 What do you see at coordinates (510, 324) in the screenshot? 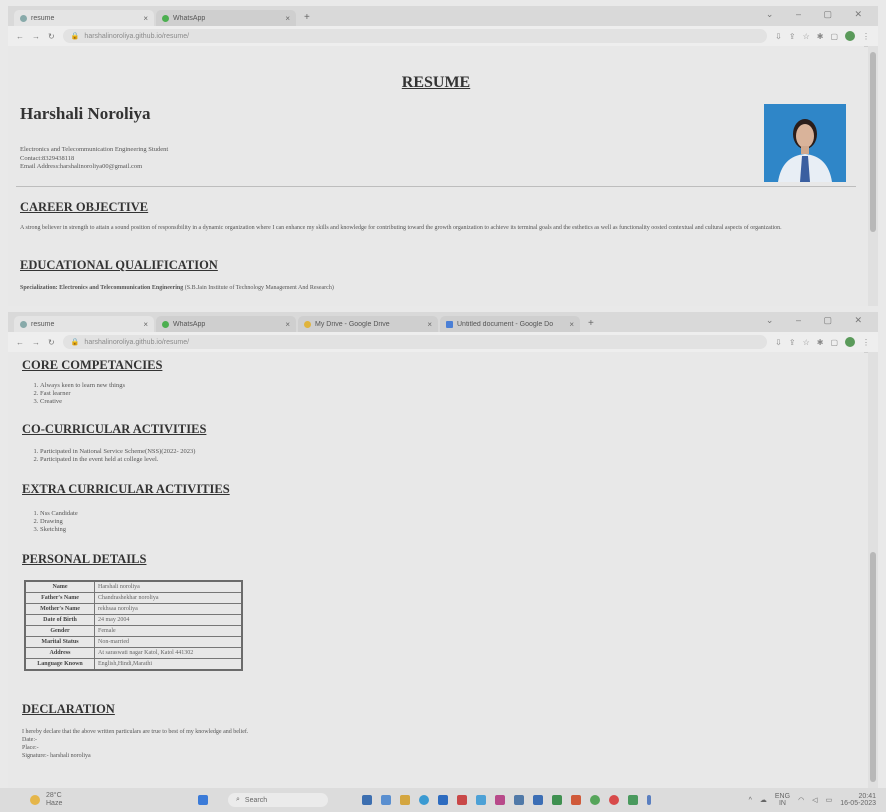
I see `tab-google-docs: Untitled document - Google Do ×` at bounding box center [510, 324].